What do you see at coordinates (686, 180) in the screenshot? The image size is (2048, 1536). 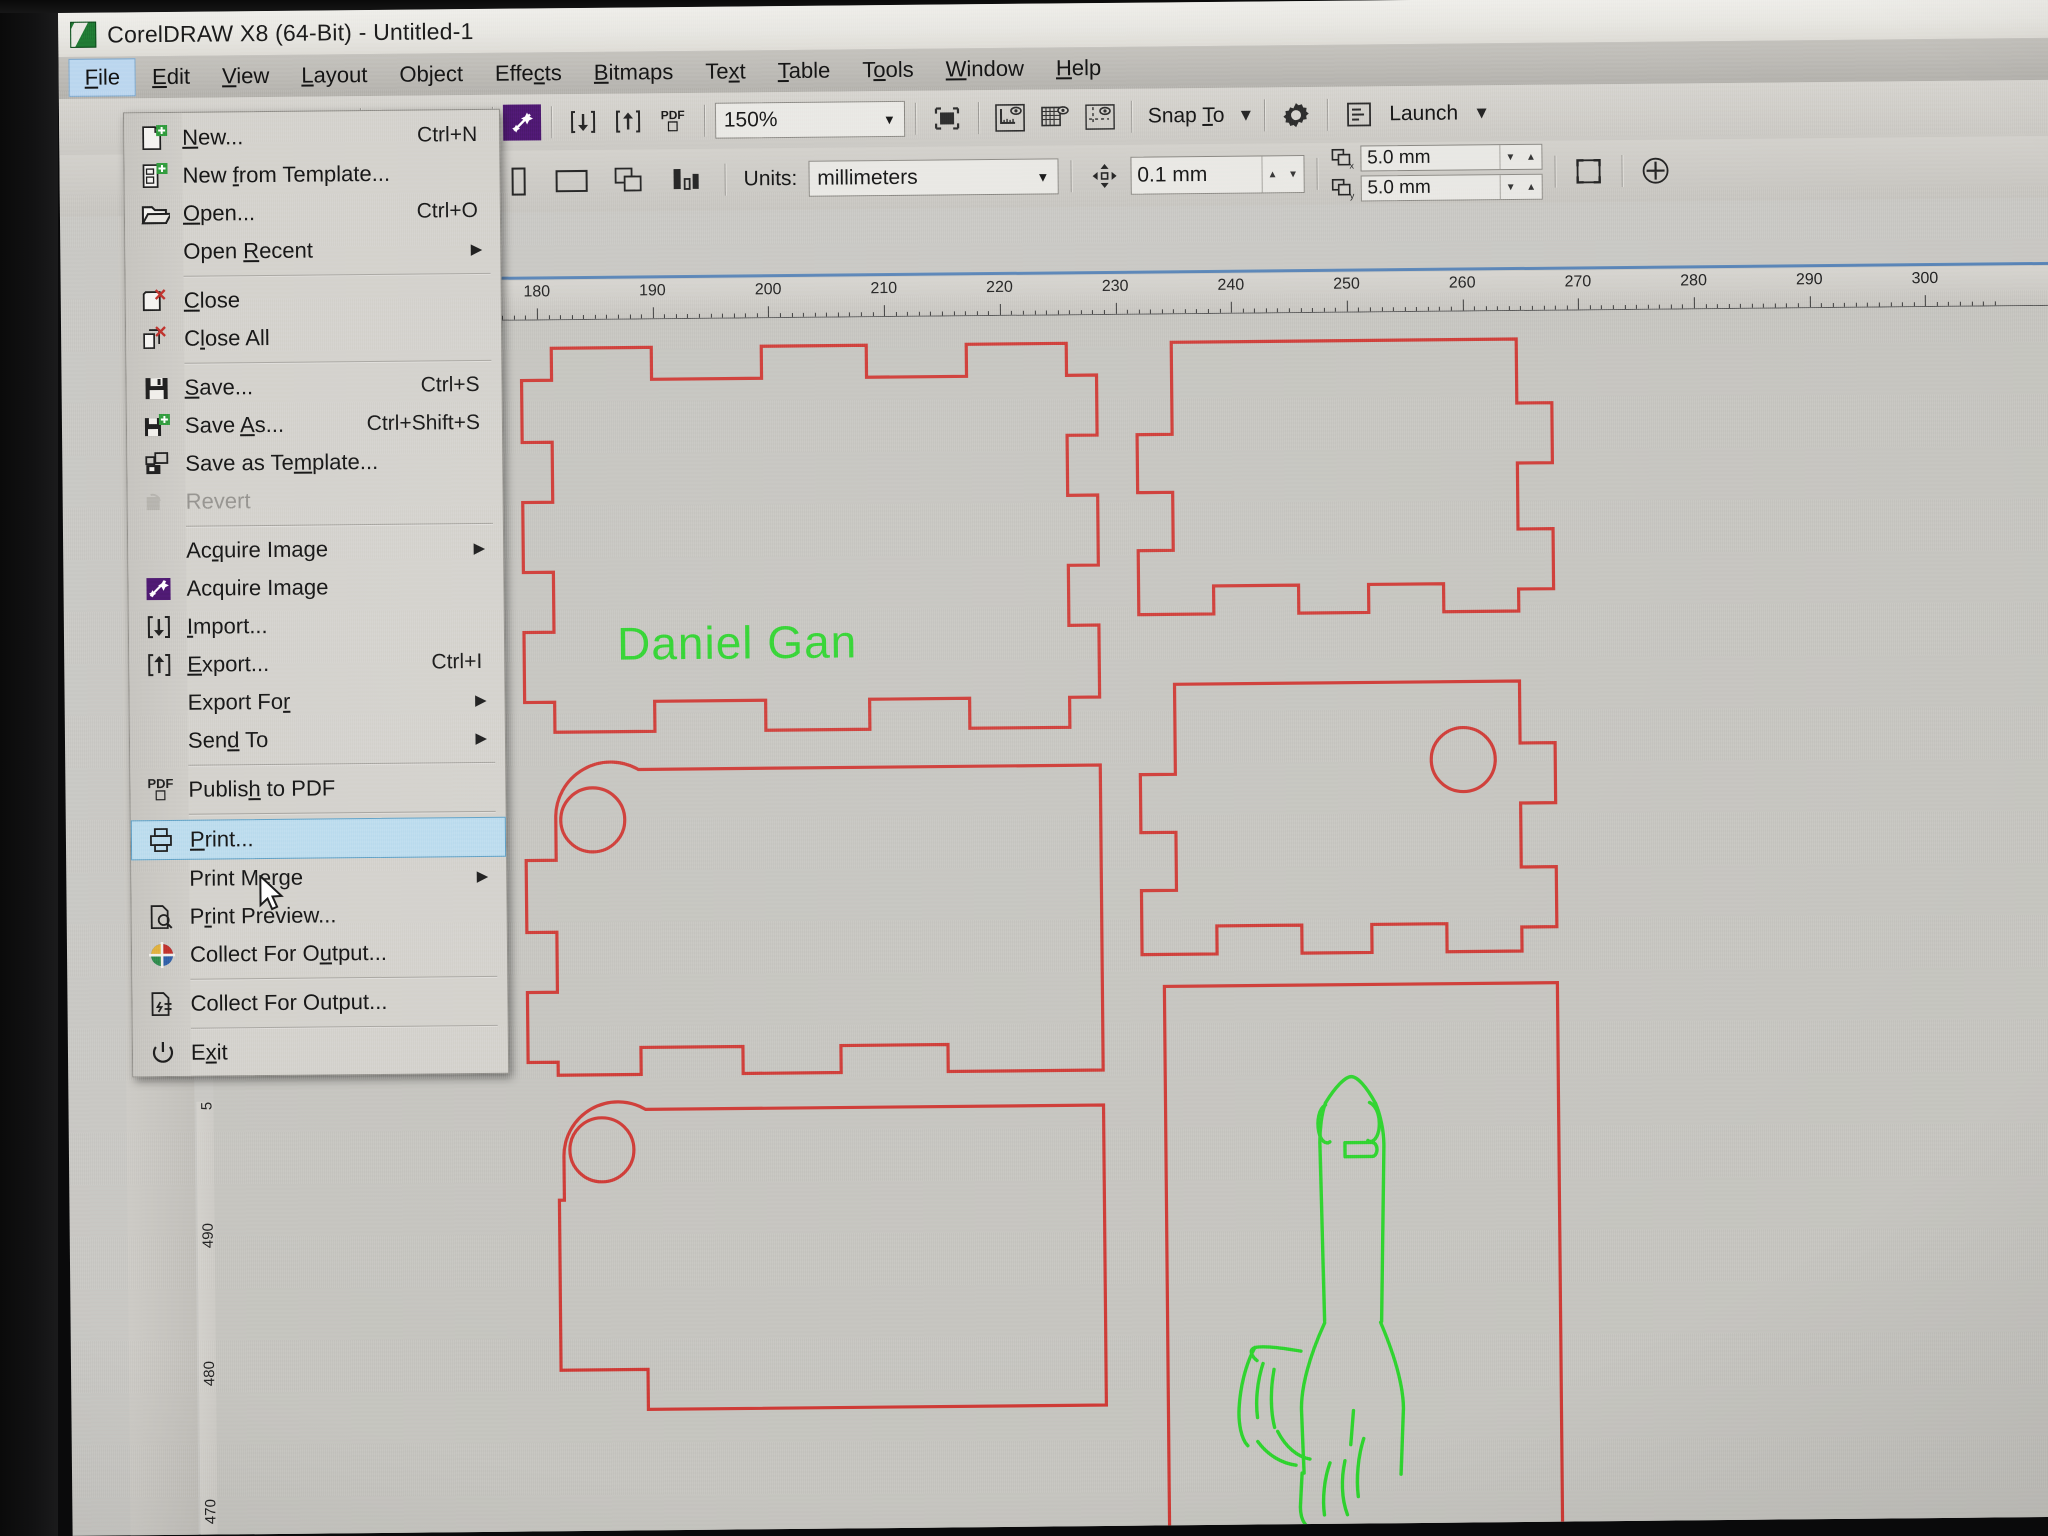 I see `current-page-icon` at bounding box center [686, 180].